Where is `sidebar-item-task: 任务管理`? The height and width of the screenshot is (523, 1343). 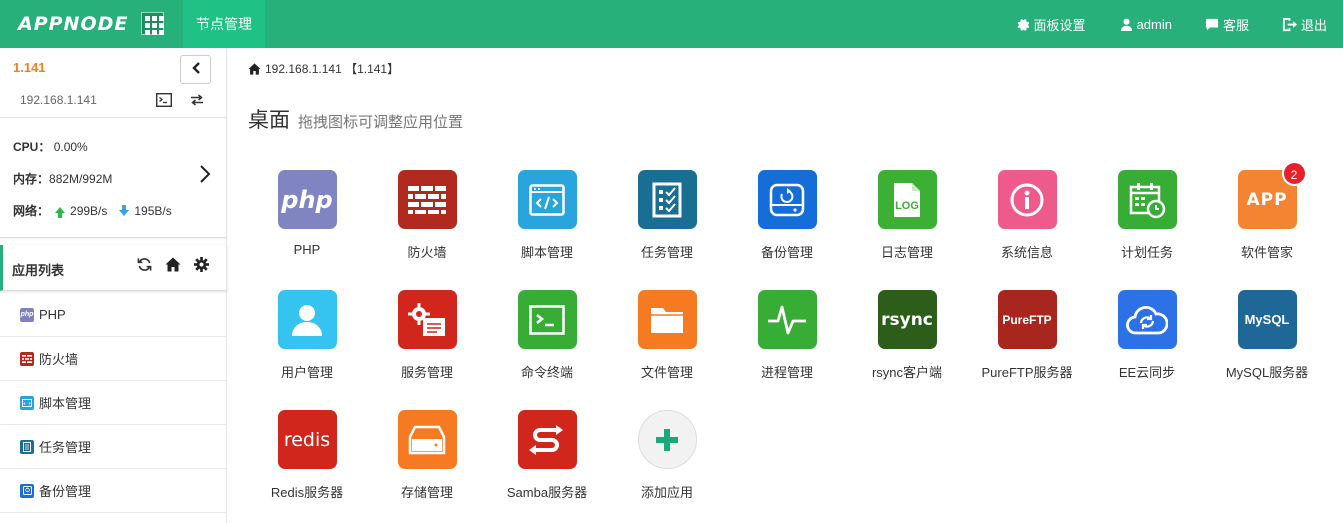 sidebar-item-task: 任务管理 is located at coordinates (113, 447).